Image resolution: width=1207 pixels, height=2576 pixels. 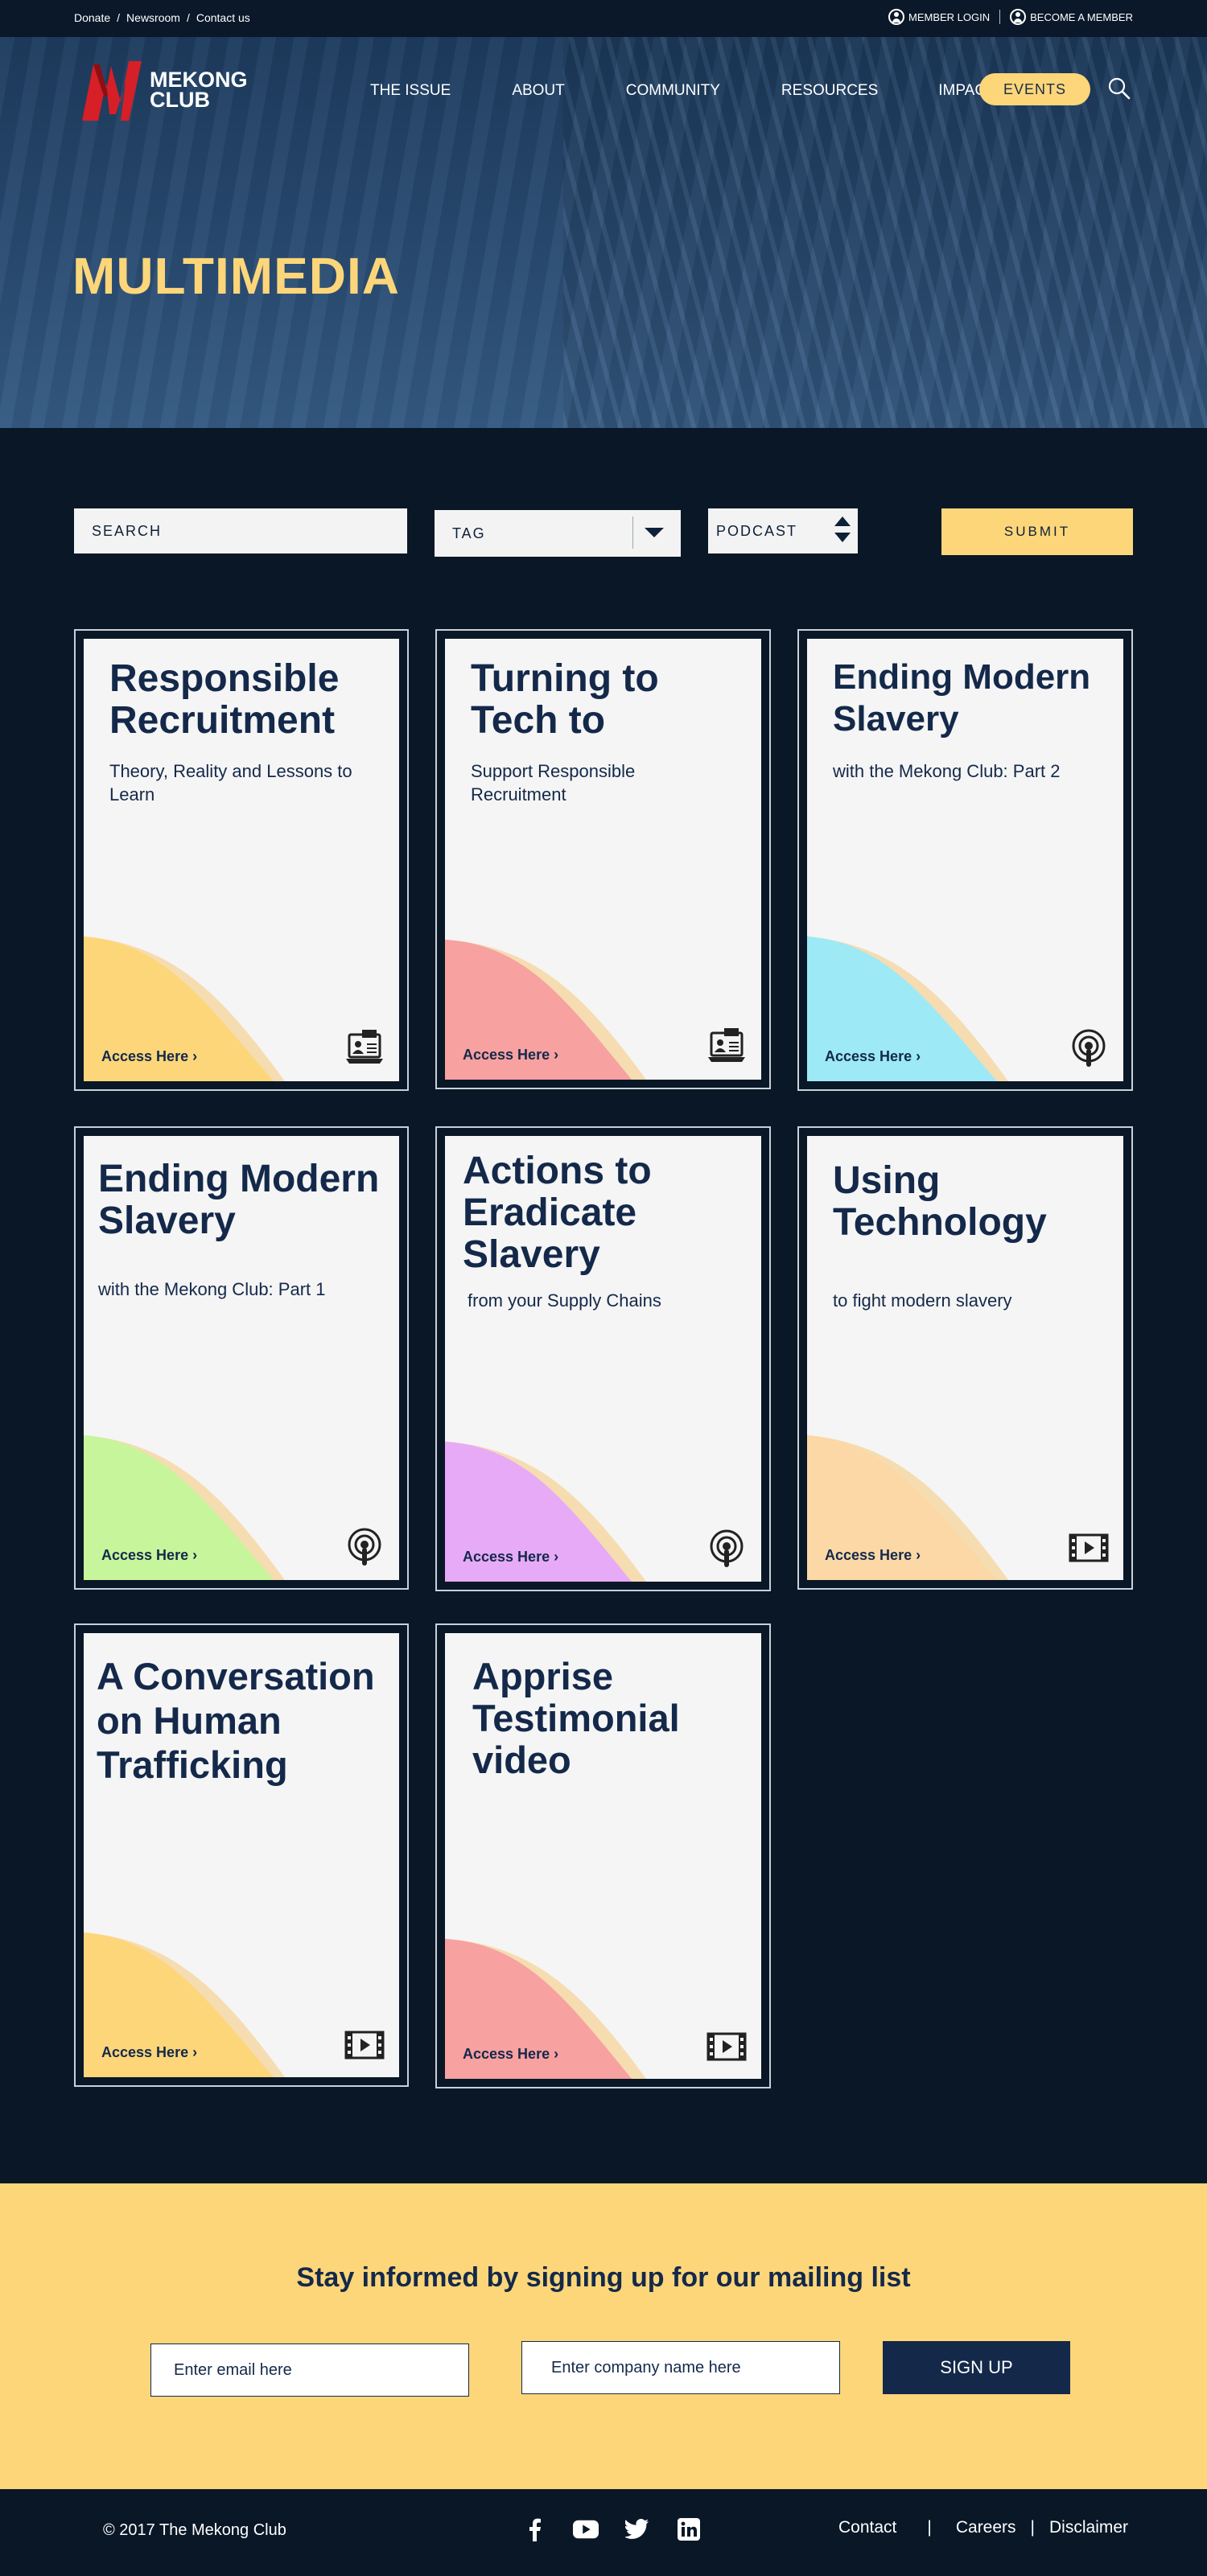 I want to click on contact-us-link: Contact us, so click(x=223, y=17).